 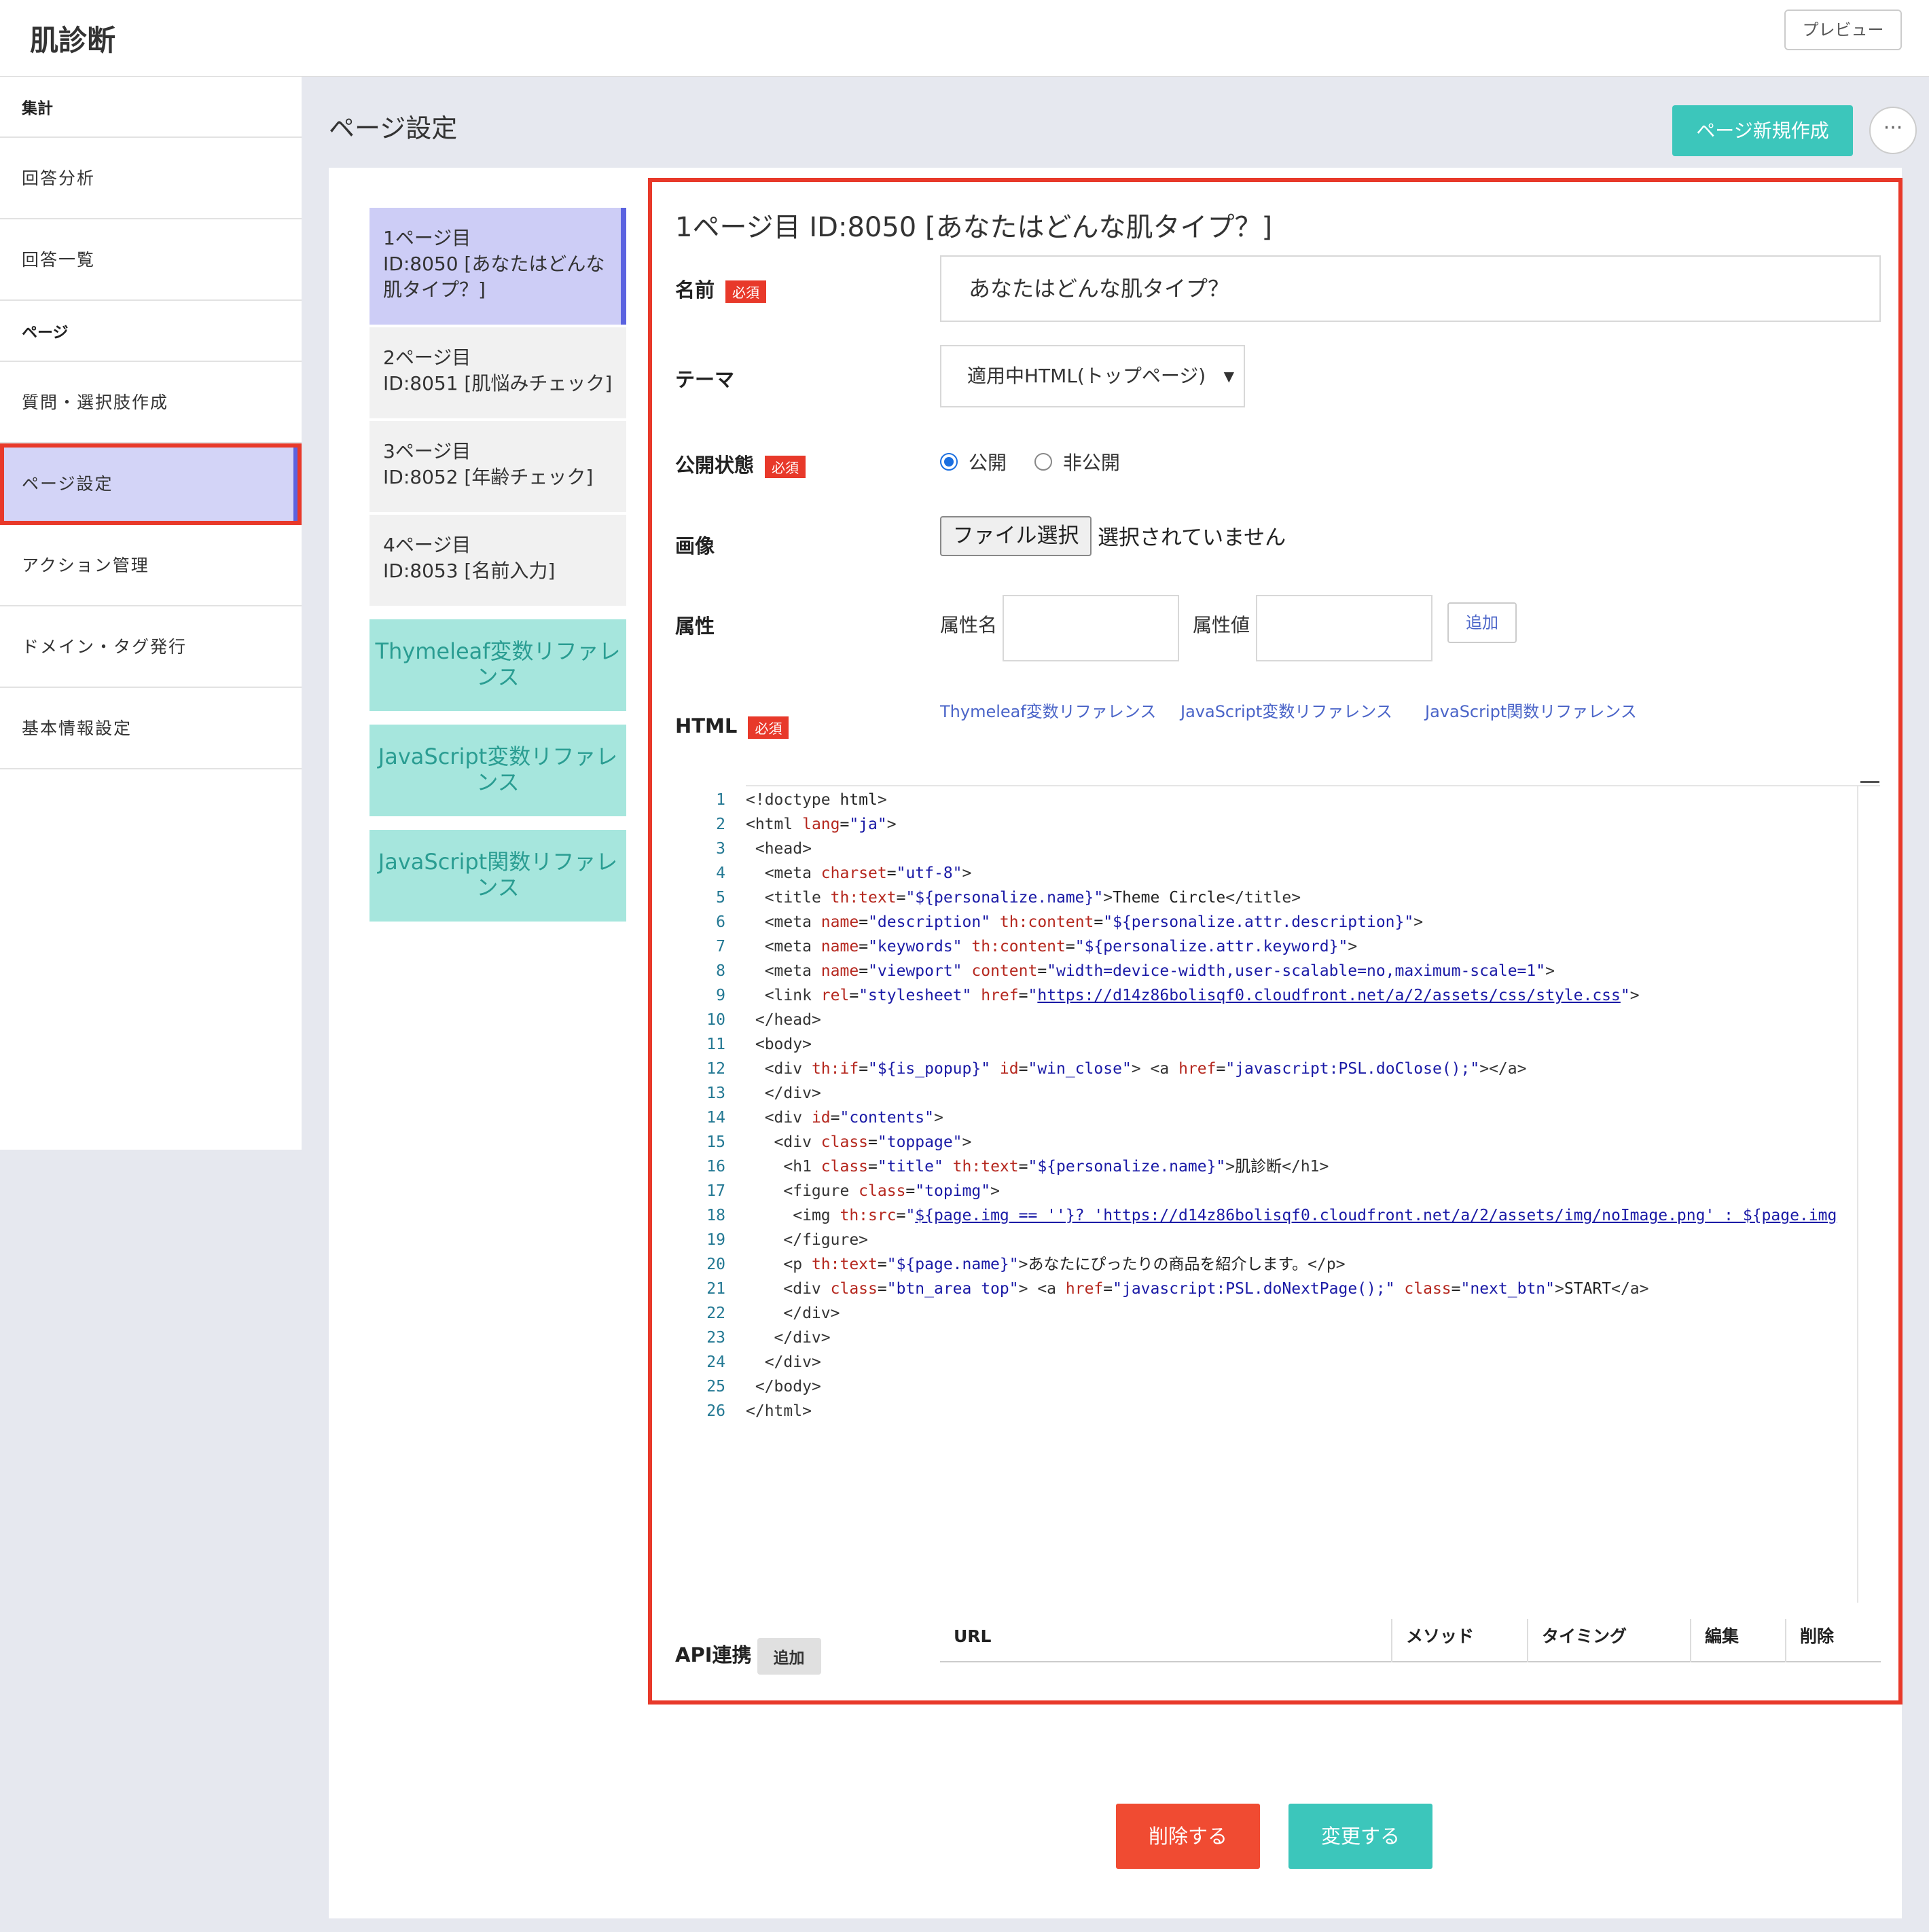 I want to click on page-item-line: 肌タイプ？], so click(x=434, y=289).